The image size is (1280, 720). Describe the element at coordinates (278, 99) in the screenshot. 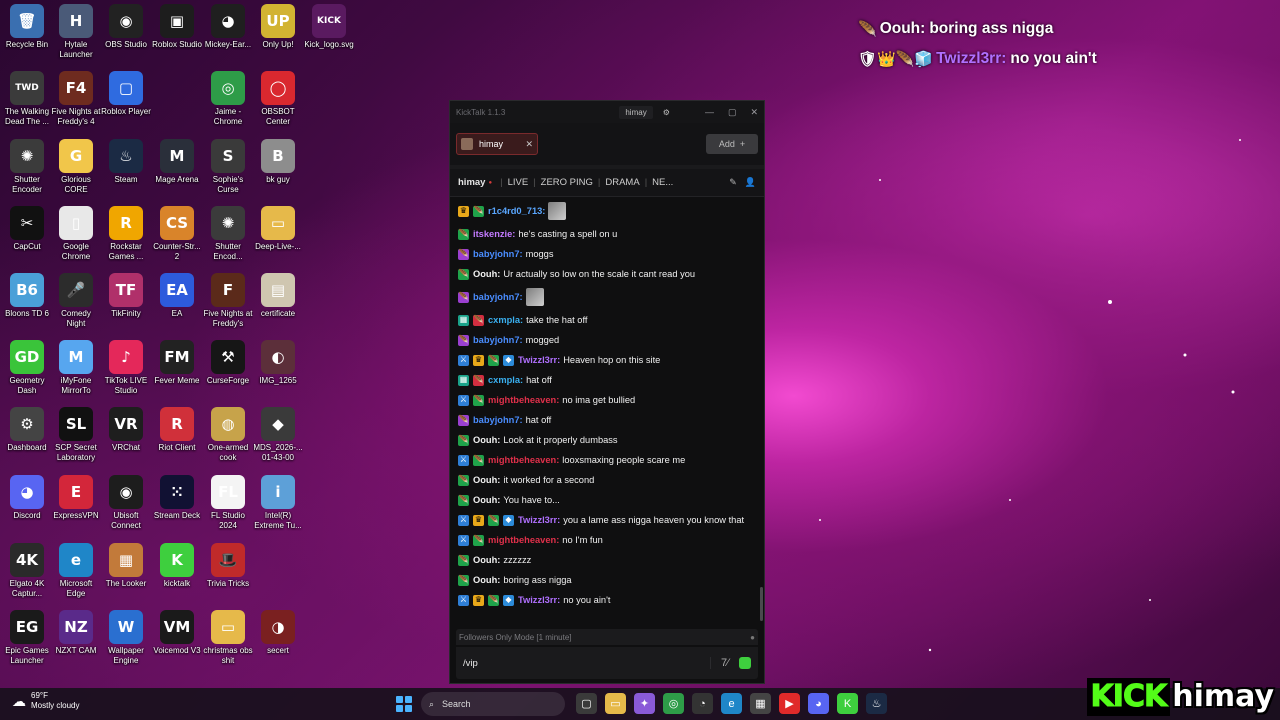

I see `desktop-icon: ◯ OBSBOT Center` at that location.